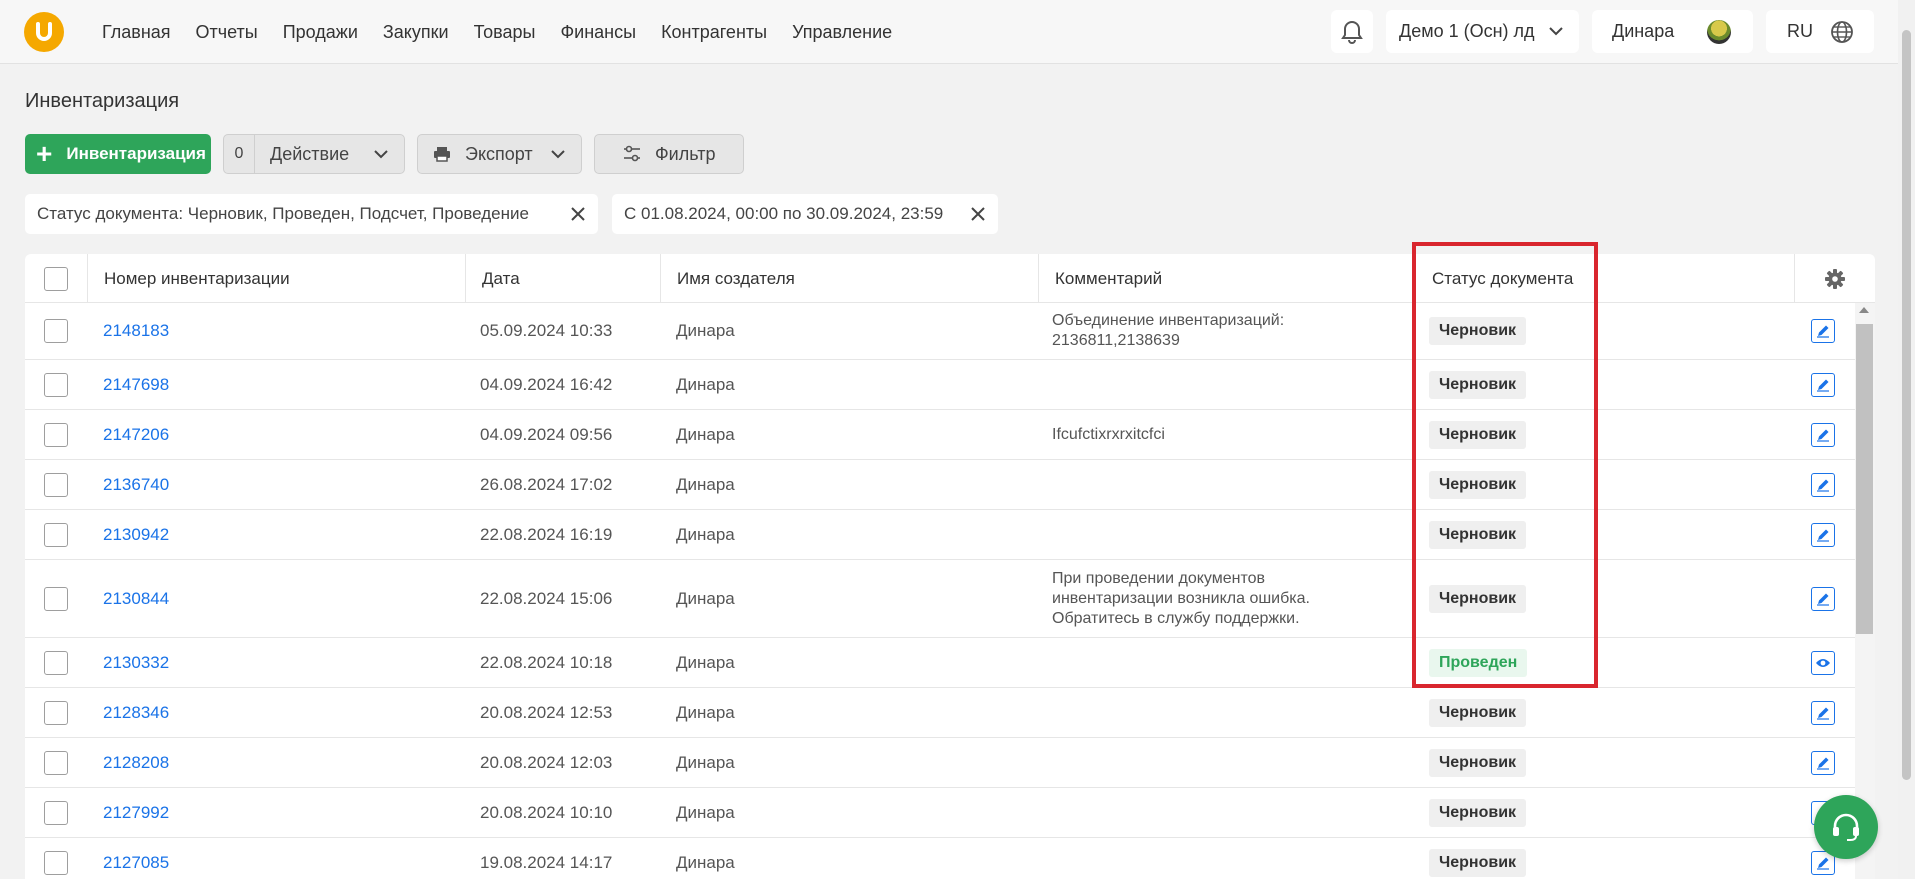 Image resolution: width=1915 pixels, height=879 pixels. I want to click on nav-item-management: Управление, so click(842, 32).